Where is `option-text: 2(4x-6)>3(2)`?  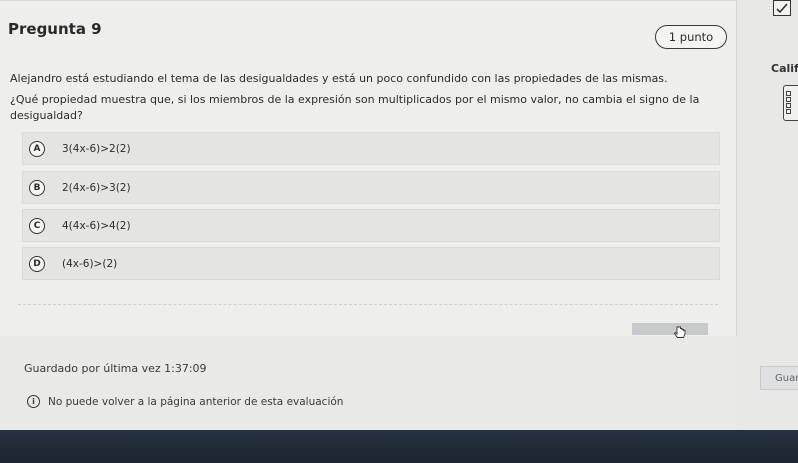 option-text: 2(4x-6)>3(2) is located at coordinates (96, 187).